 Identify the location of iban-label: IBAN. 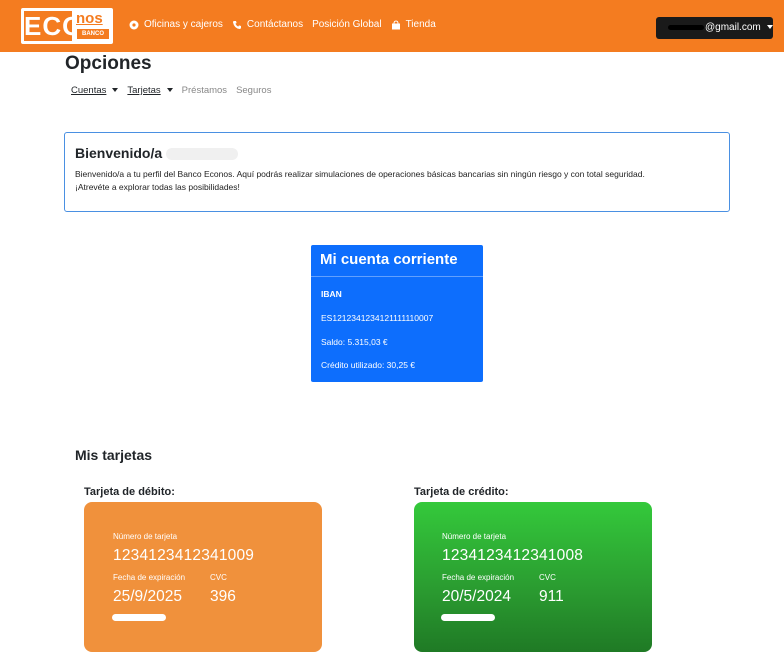
(331, 294).